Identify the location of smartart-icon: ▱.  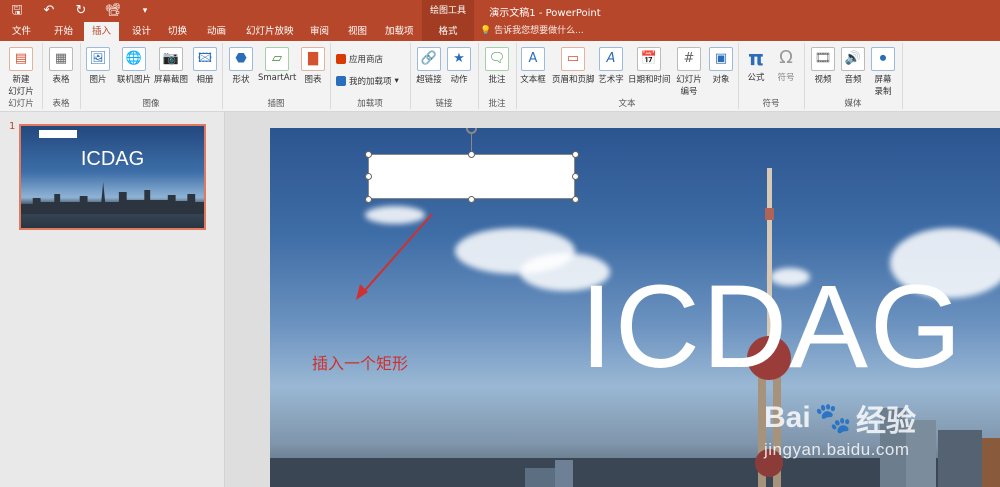
(277, 59).